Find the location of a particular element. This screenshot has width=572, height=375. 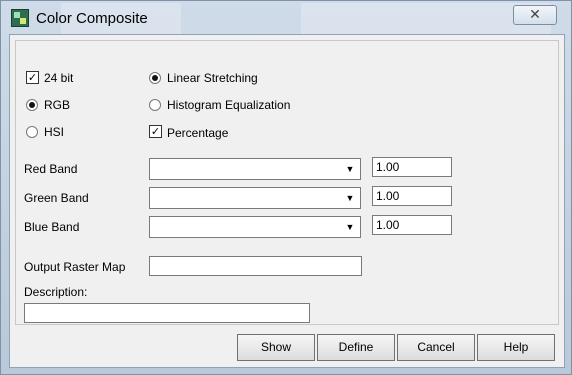

rgb-radio is located at coordinates (32, 105).